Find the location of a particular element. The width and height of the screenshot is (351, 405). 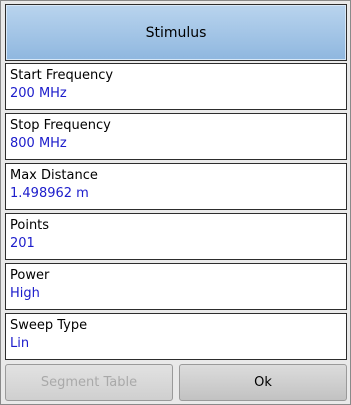

item-value: 800 MHz is located at coordinates (38, 143).